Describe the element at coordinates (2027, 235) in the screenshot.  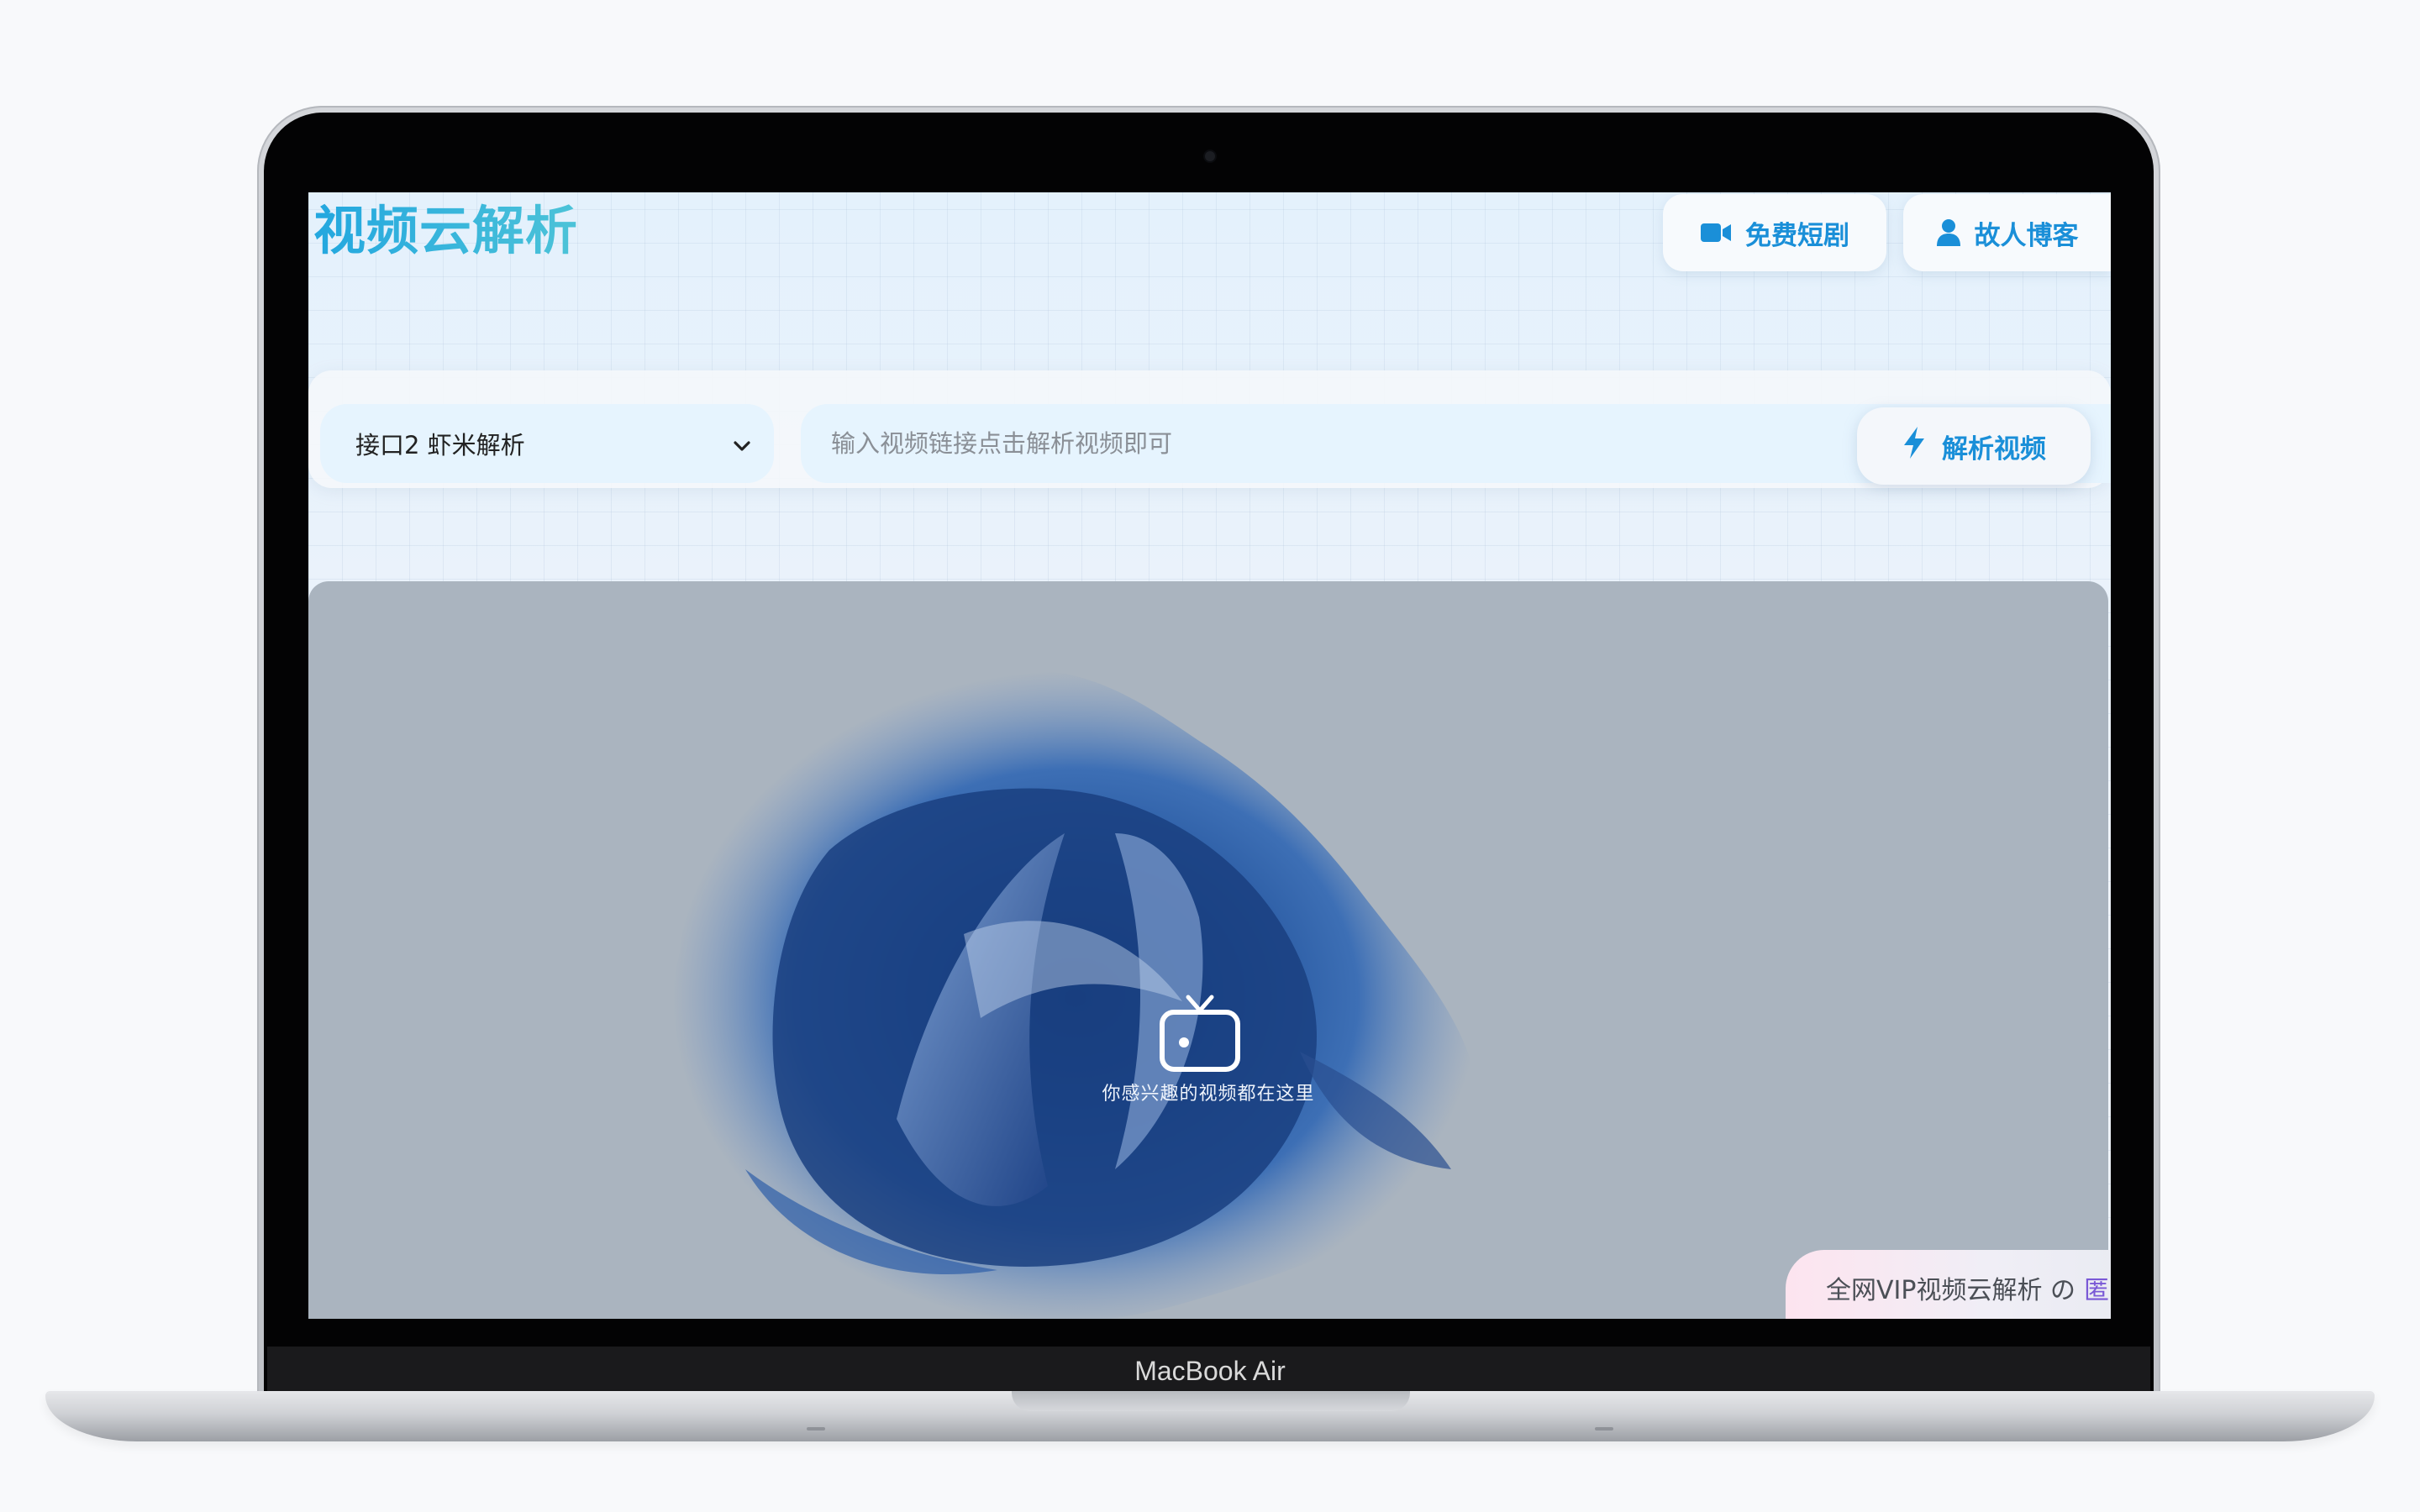
I see `blog-label: 故人博客` at that location.